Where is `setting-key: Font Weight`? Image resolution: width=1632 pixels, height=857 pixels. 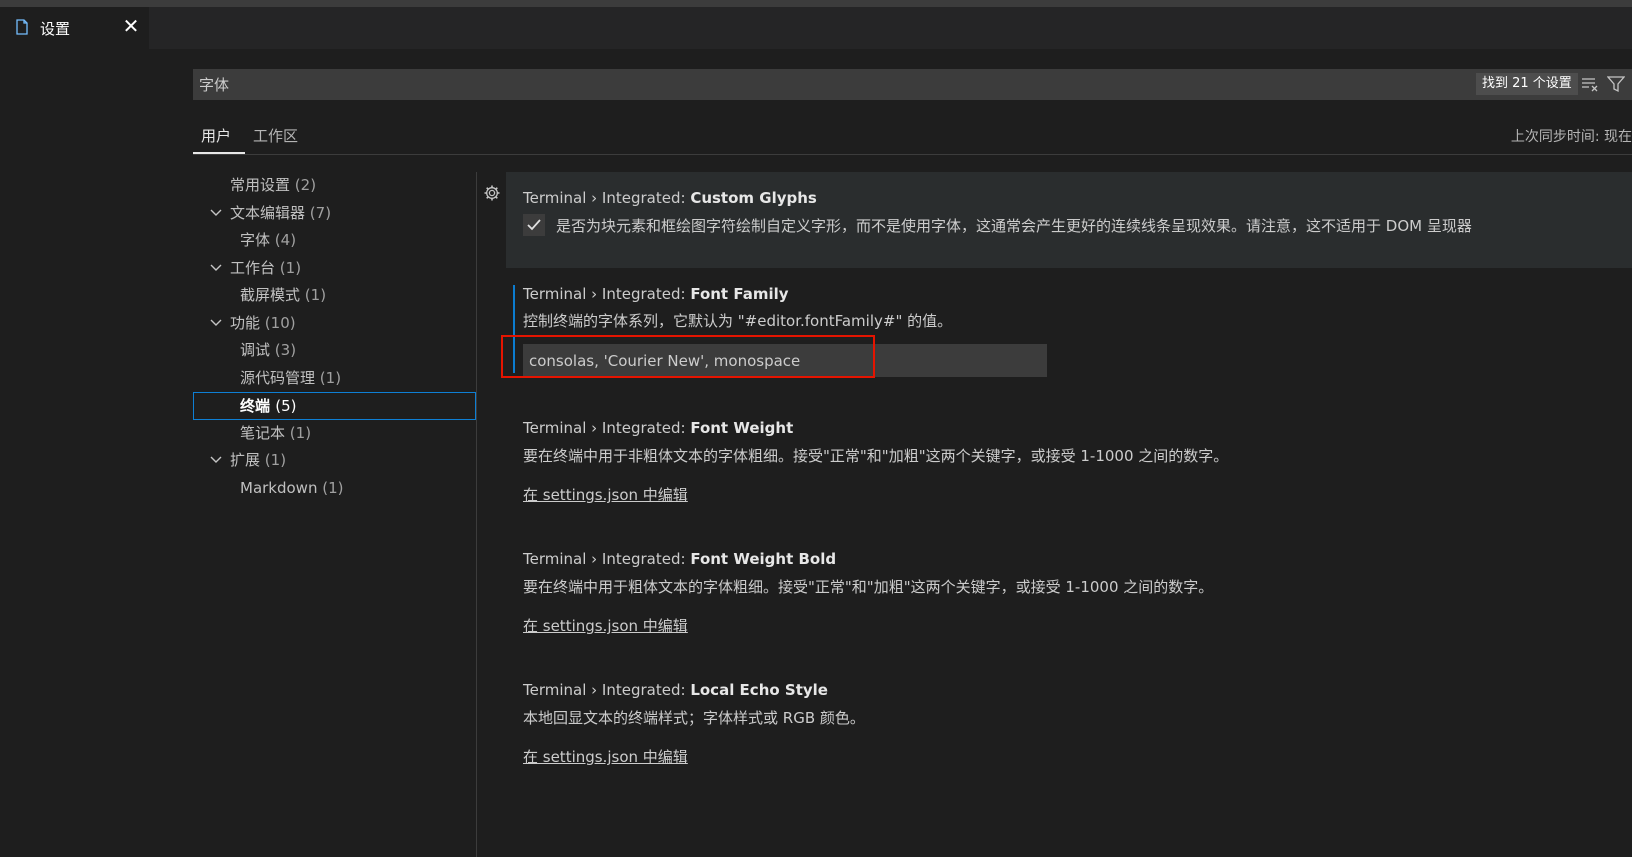 setting-key: Font Weight is located at coordinates (742, 428).